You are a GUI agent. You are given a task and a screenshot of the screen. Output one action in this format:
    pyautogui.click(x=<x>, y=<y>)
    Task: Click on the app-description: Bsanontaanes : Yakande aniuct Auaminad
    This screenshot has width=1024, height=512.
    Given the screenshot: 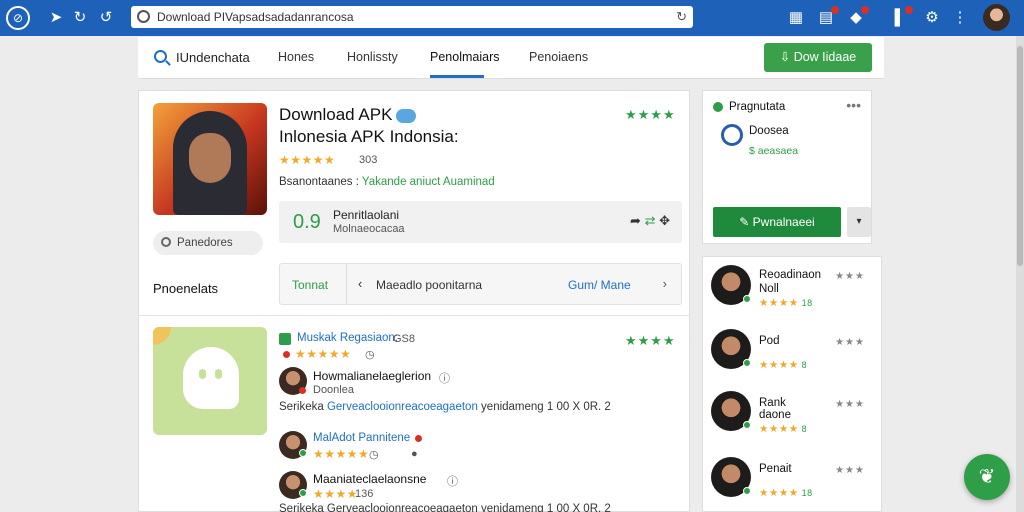 What is the action you would take?
    pyautogui.click(x=387, y=182)
    